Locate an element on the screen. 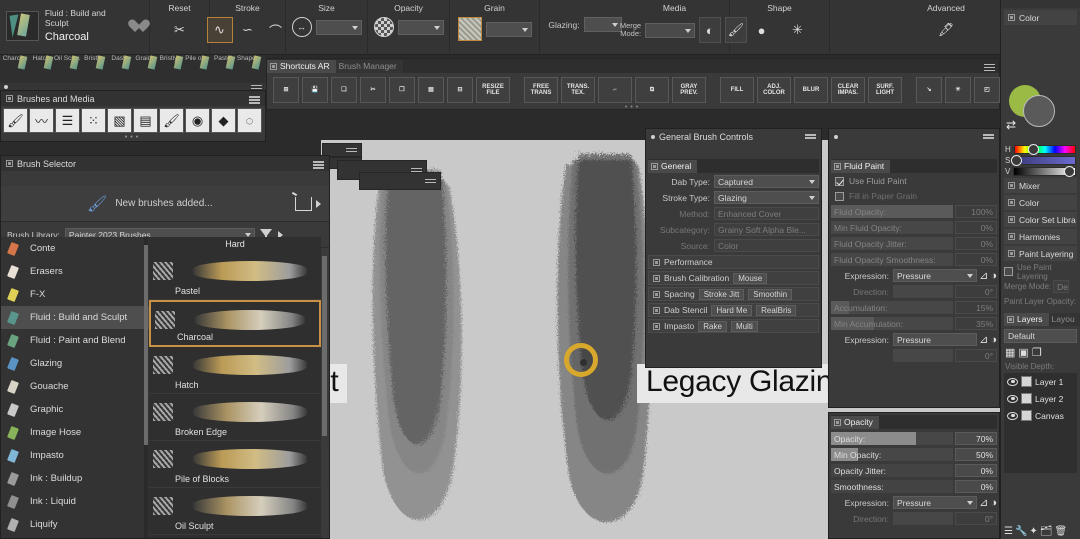 This screenshot has width=1080, height=539. secondary-color-swatch is located at coordinates (1039, 111).